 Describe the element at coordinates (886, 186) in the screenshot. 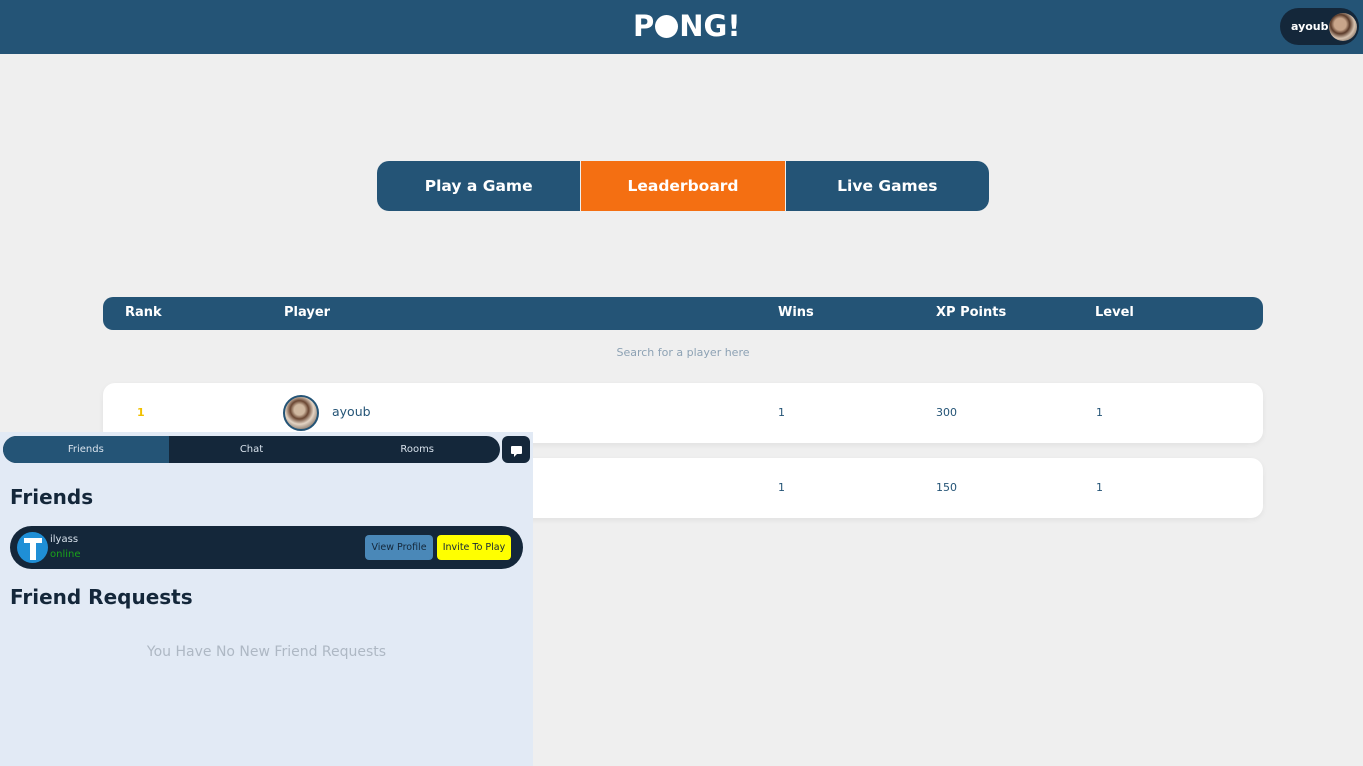

I see `tab-live-games: Live Games` at that location.